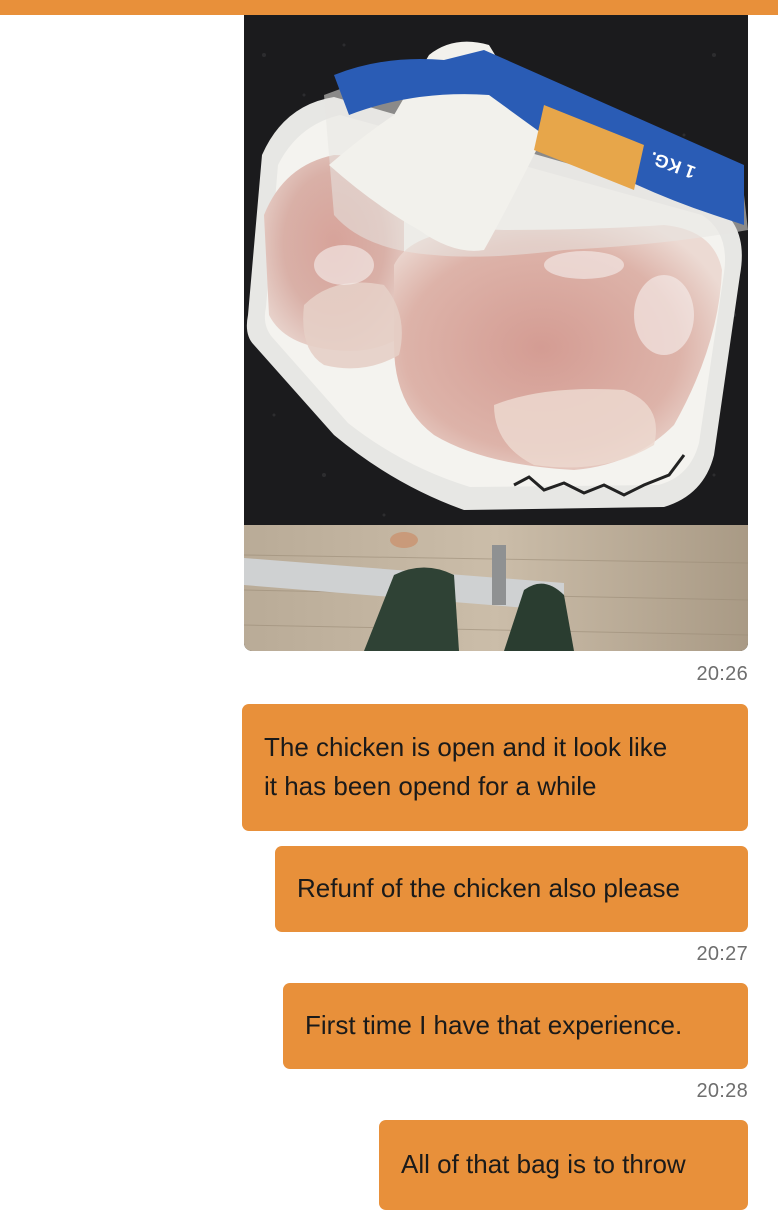 The width and height of the screenshot is (778, 1210). I want to click on message-bubble: All of that bag is to throw, so click(563, 1165).